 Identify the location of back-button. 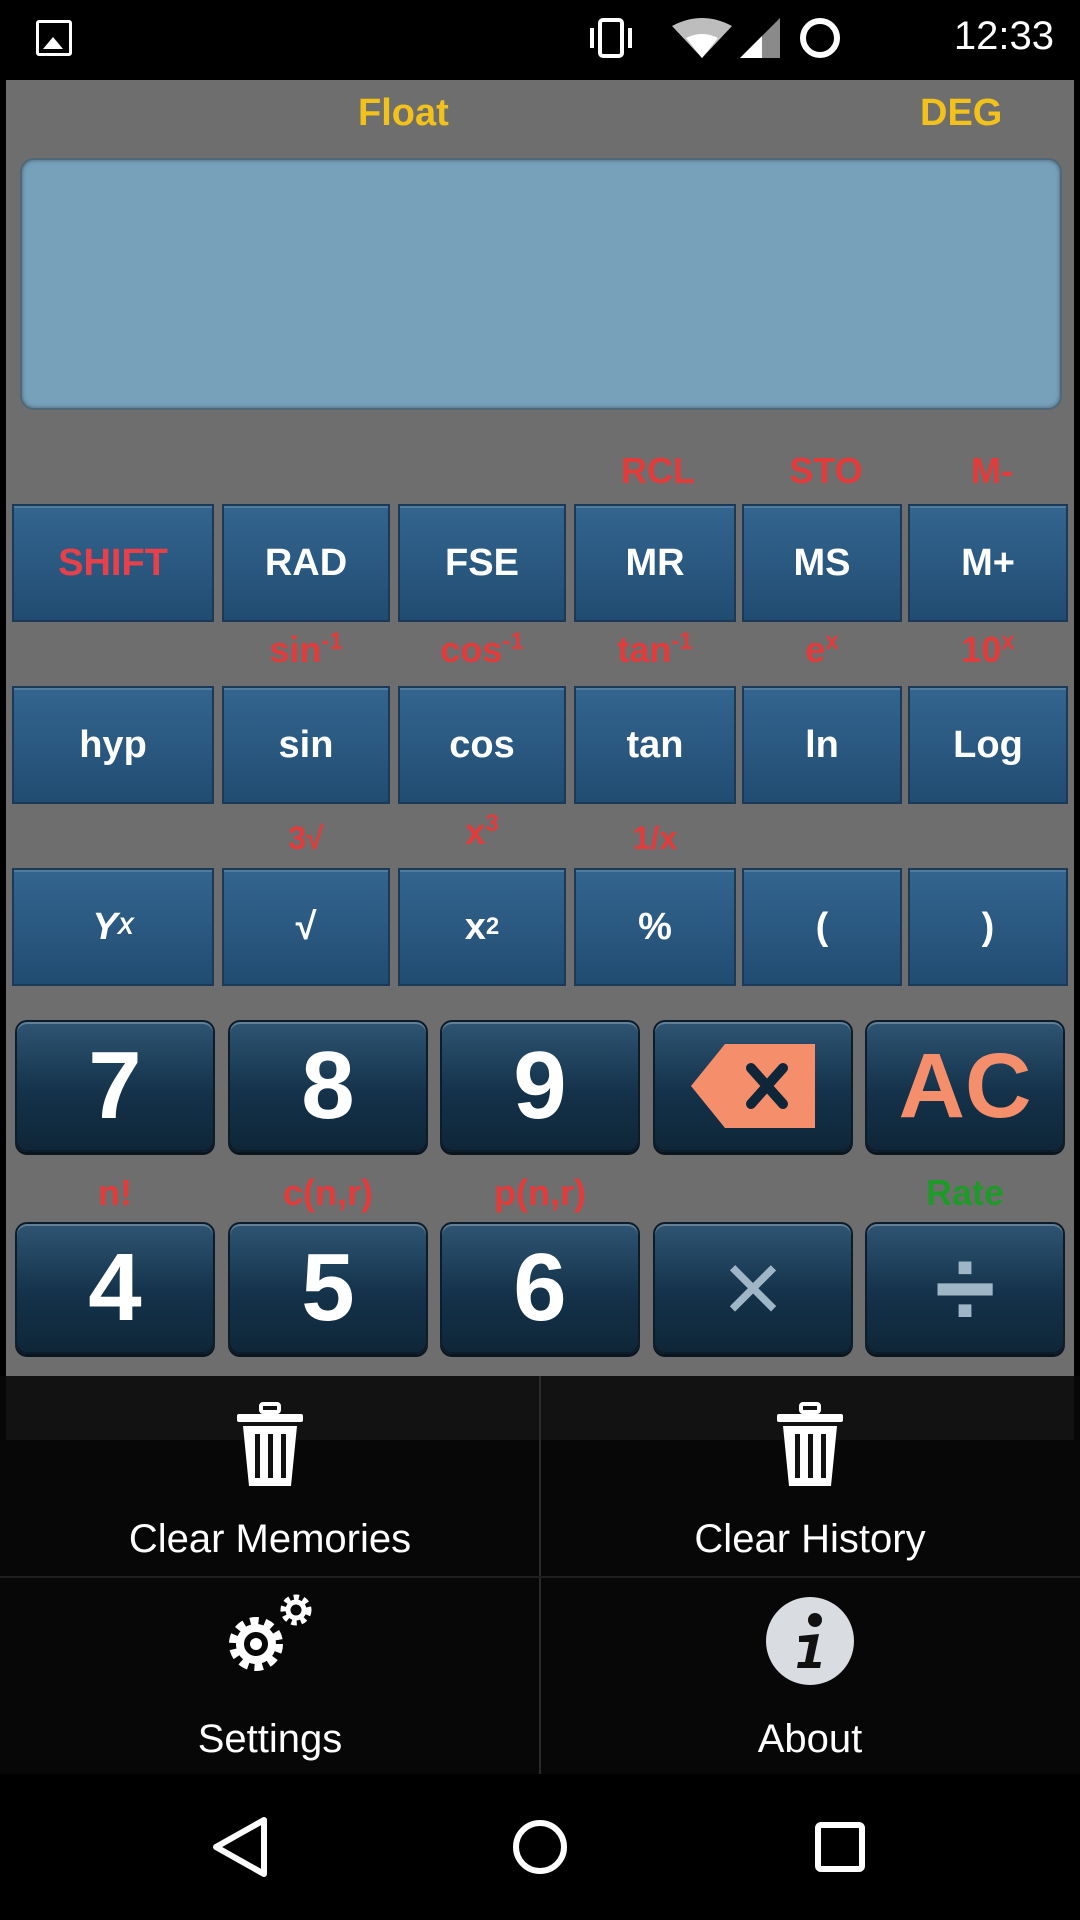
(240, 1847).